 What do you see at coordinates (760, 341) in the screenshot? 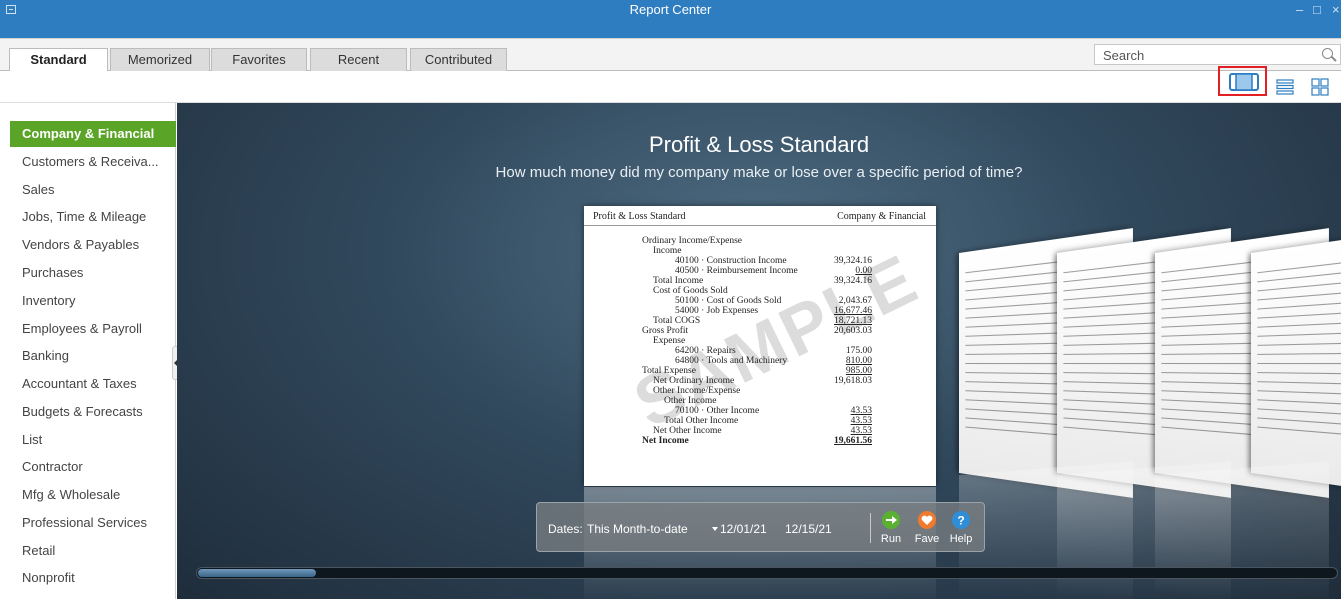
I see `report-row: Expense` at bounding box center [760, 341].